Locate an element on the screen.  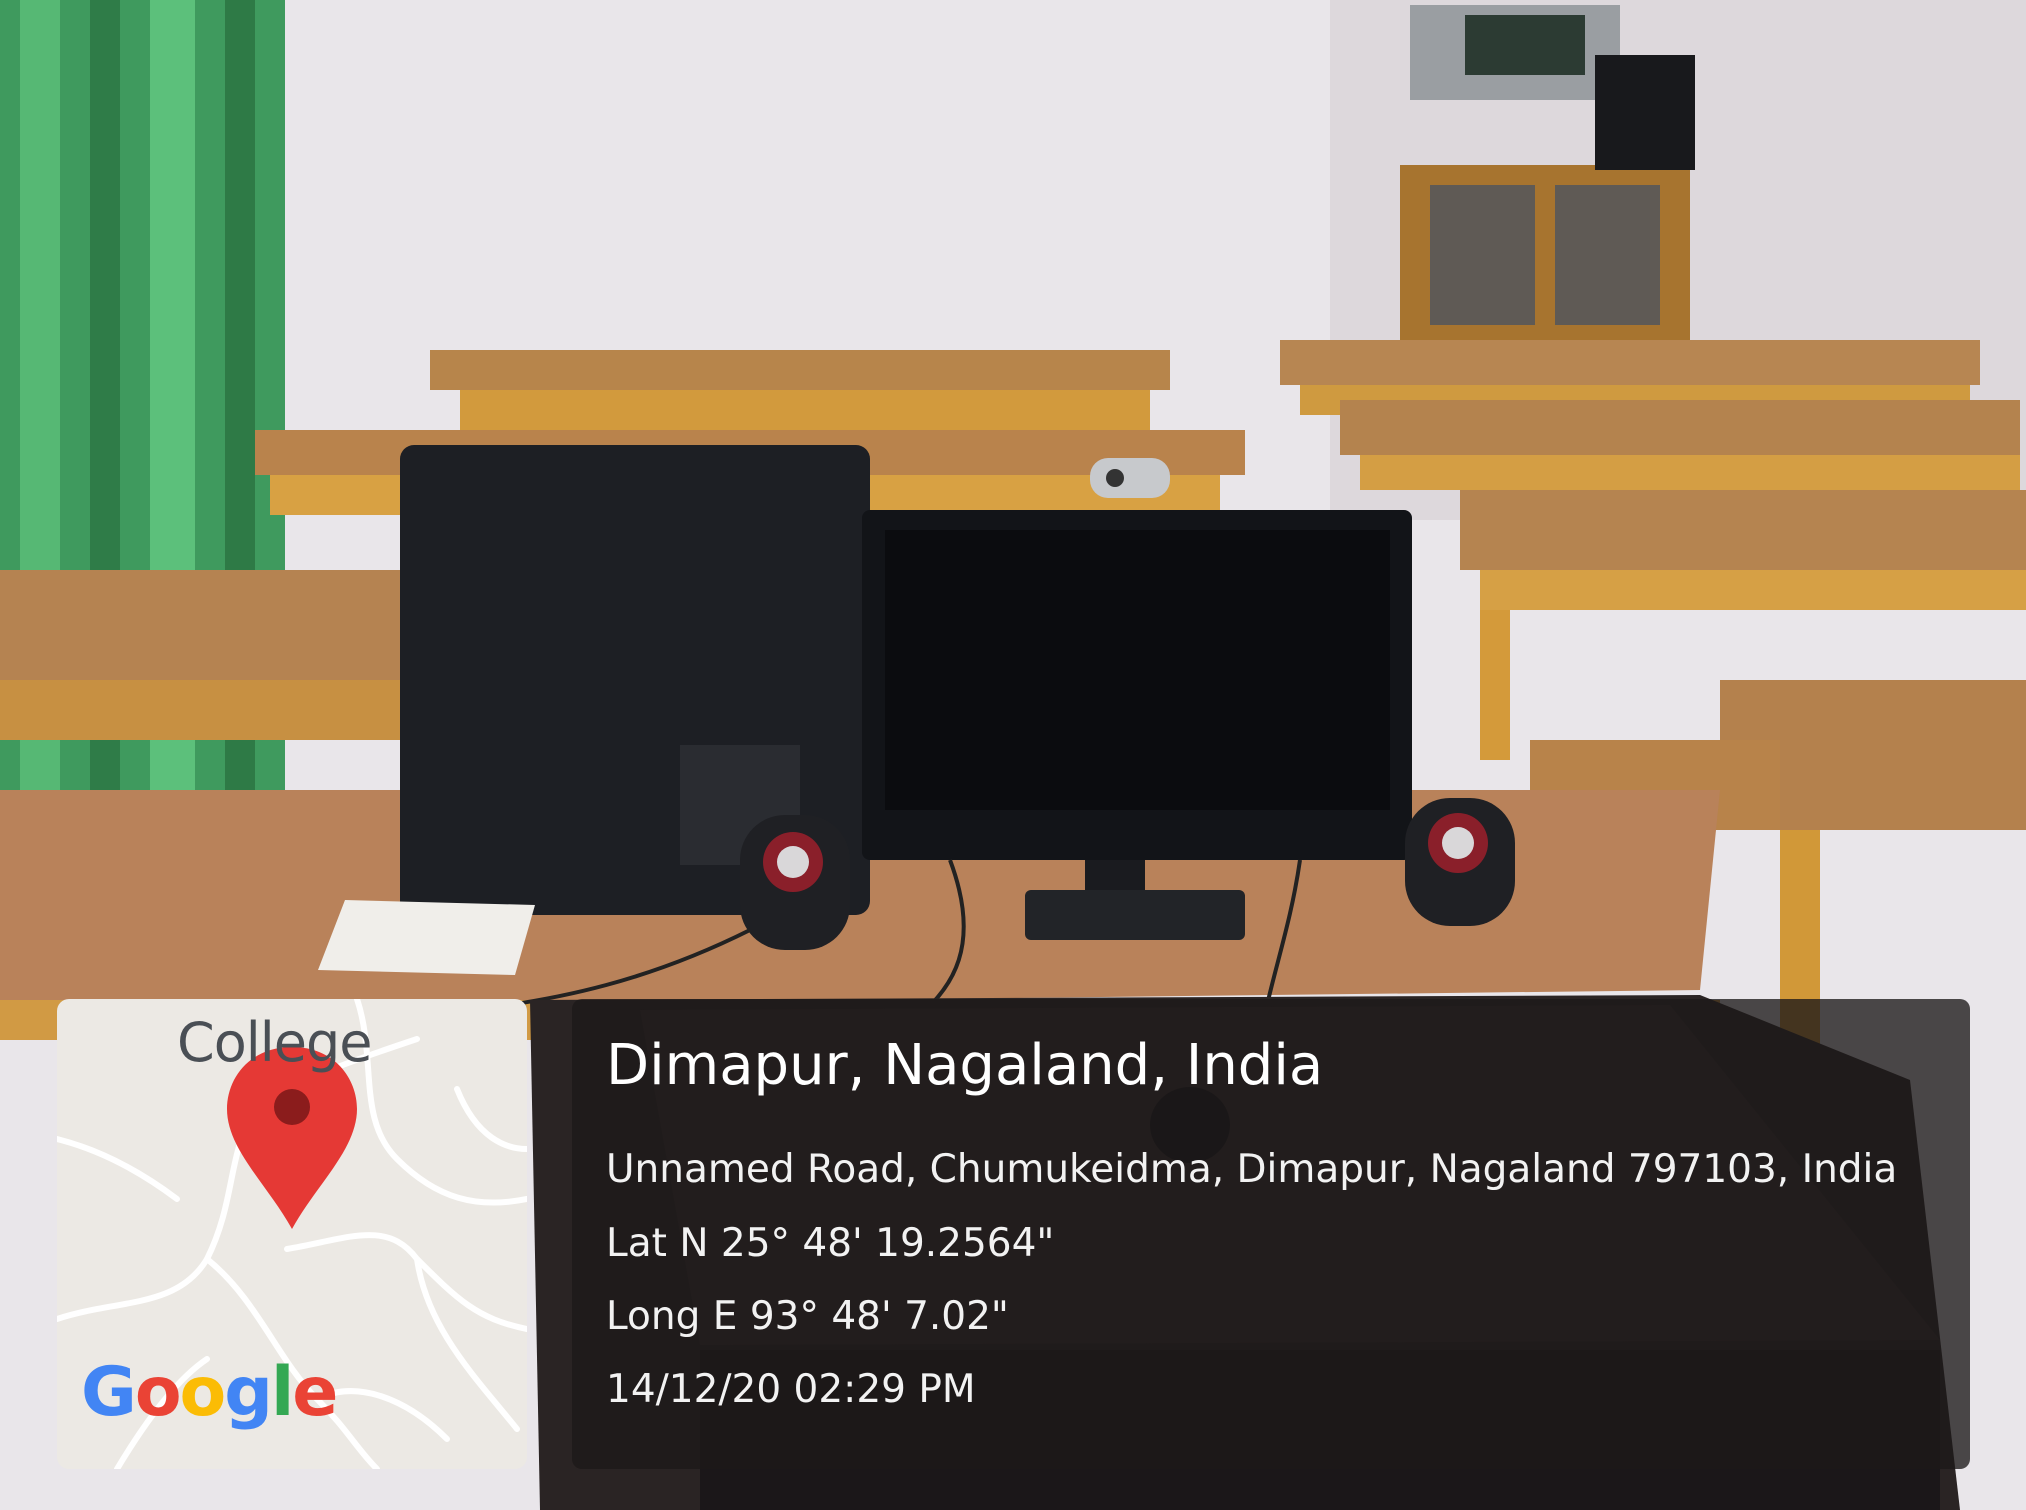
map-thumbnail: College Google is located at coordinates (292, 1234).